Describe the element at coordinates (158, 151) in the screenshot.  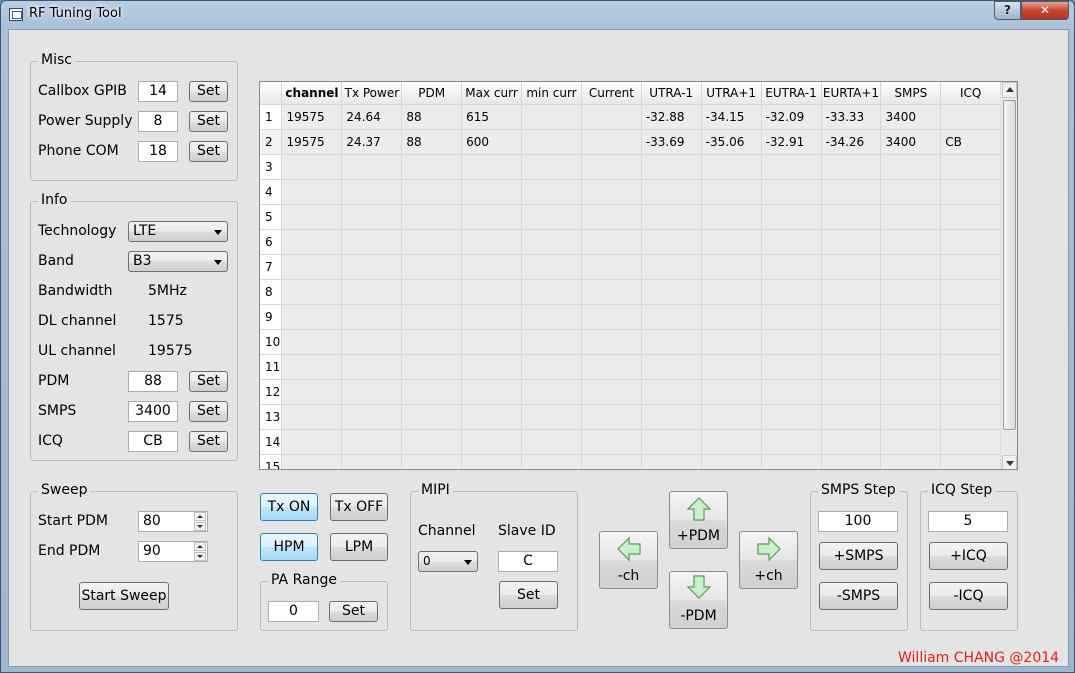
I see `phone-com-field: 18` at that location.